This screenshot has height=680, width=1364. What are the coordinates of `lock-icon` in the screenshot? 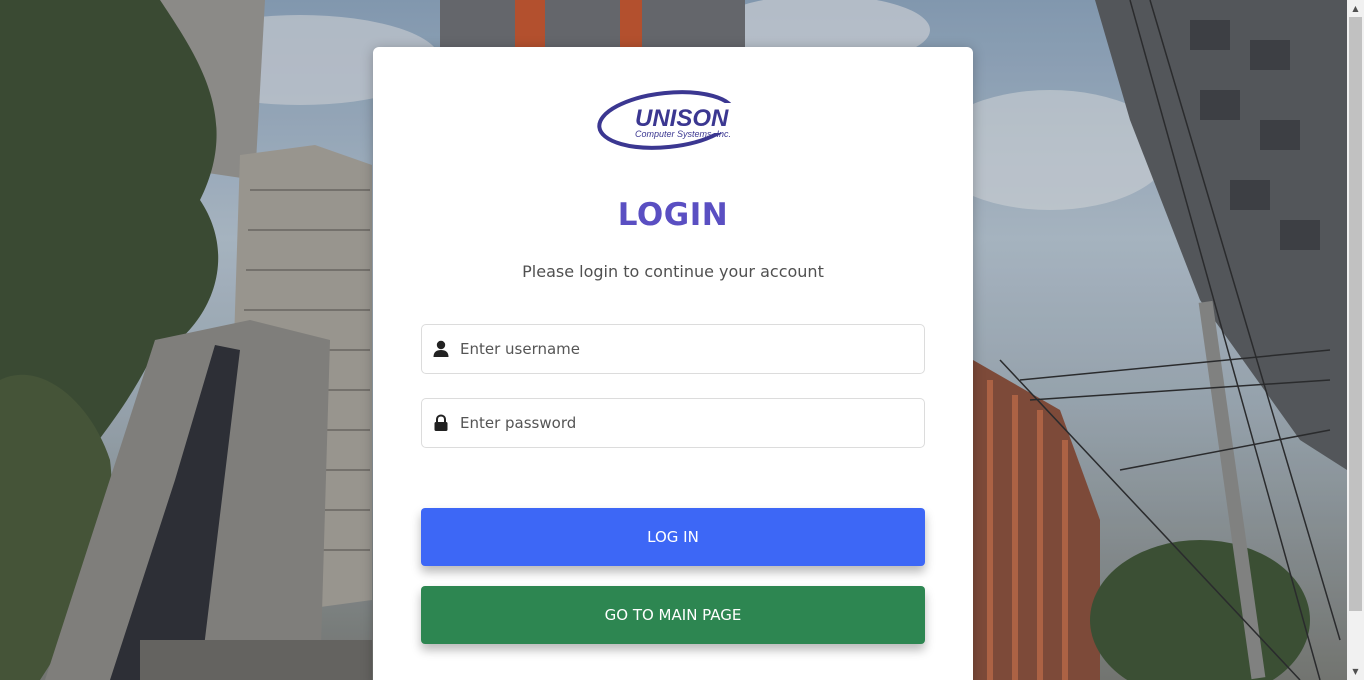 It's located at (441, 423).